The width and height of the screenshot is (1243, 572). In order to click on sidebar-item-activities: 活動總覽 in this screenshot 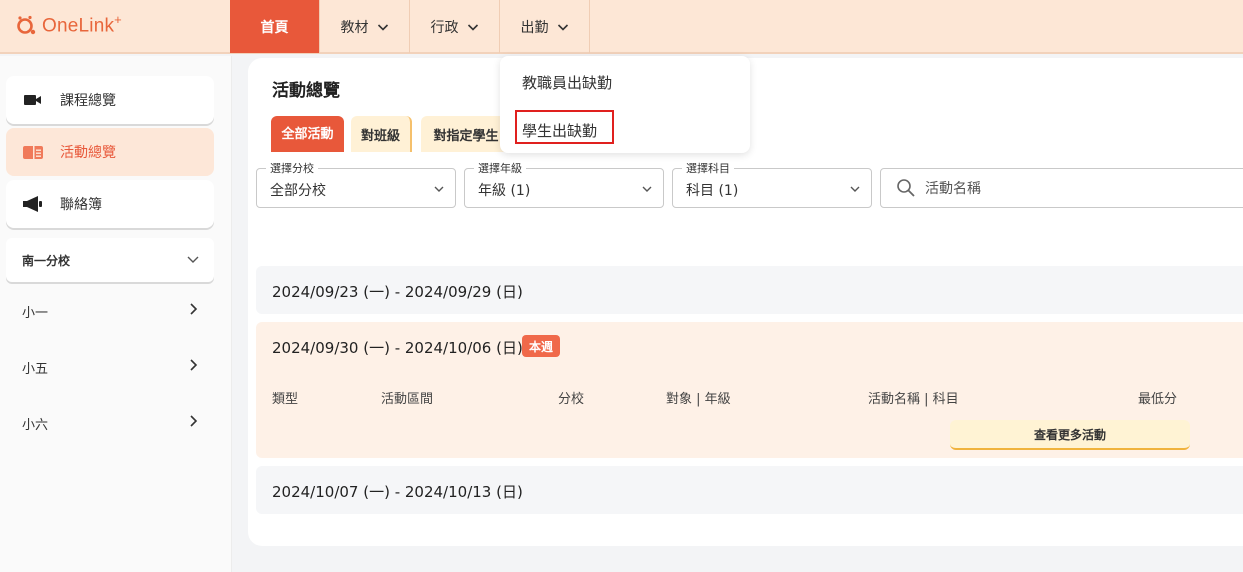, I will do `click(110, 152)`.